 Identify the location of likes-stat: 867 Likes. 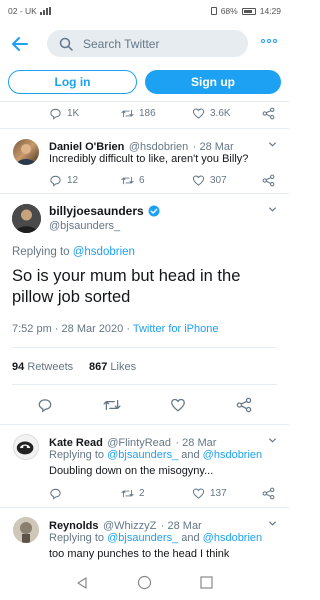
(112, 367).